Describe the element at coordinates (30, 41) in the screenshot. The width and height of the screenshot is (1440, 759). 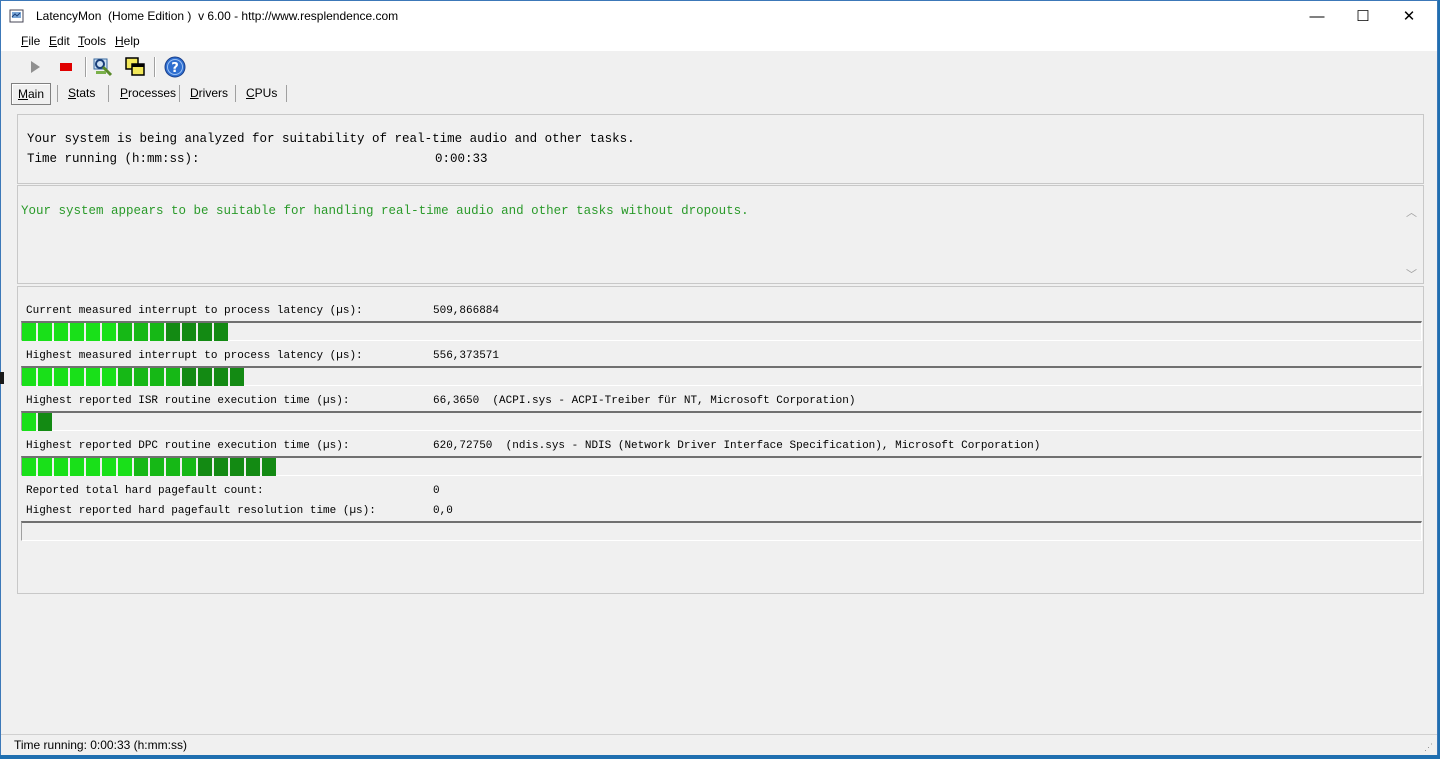
I see `menu-file: File` at that location.